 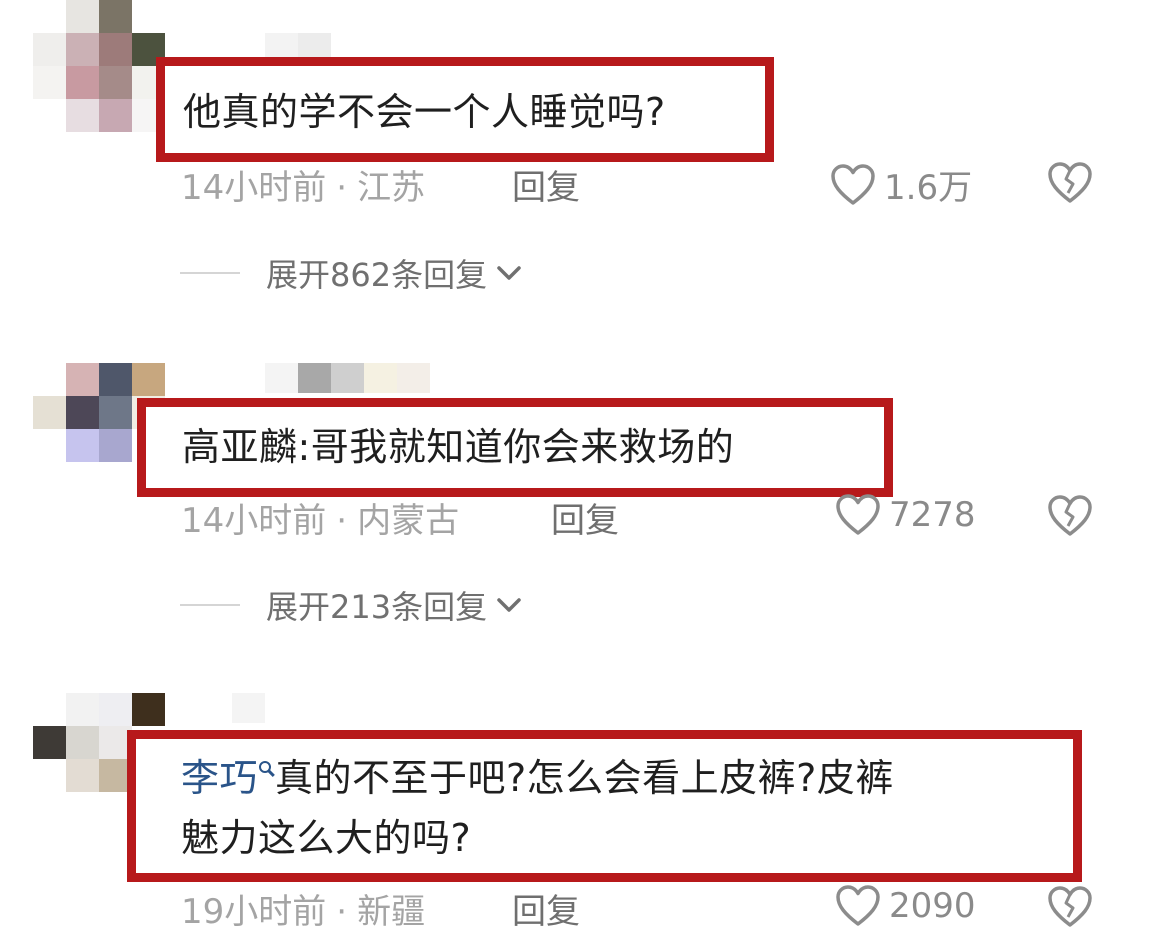 I want to click on expand-label: 展开862条回复, so click(x=377, y=275).